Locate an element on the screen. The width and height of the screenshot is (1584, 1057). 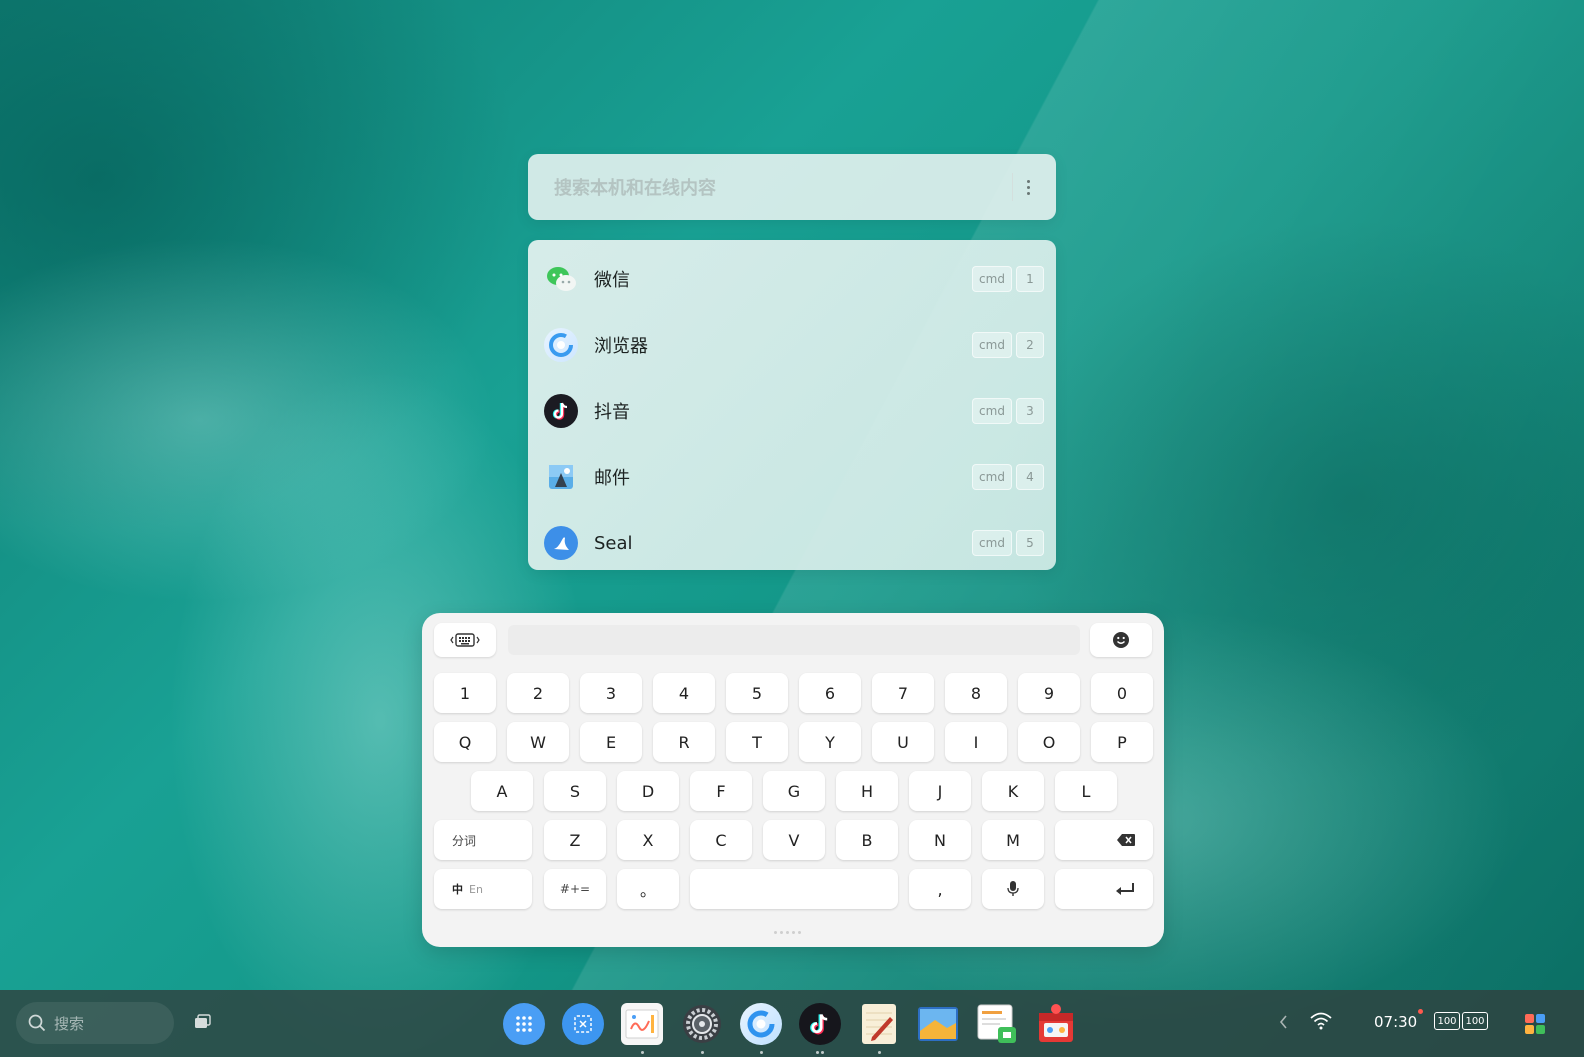
key-r: R is located at coordinates (684, 742).